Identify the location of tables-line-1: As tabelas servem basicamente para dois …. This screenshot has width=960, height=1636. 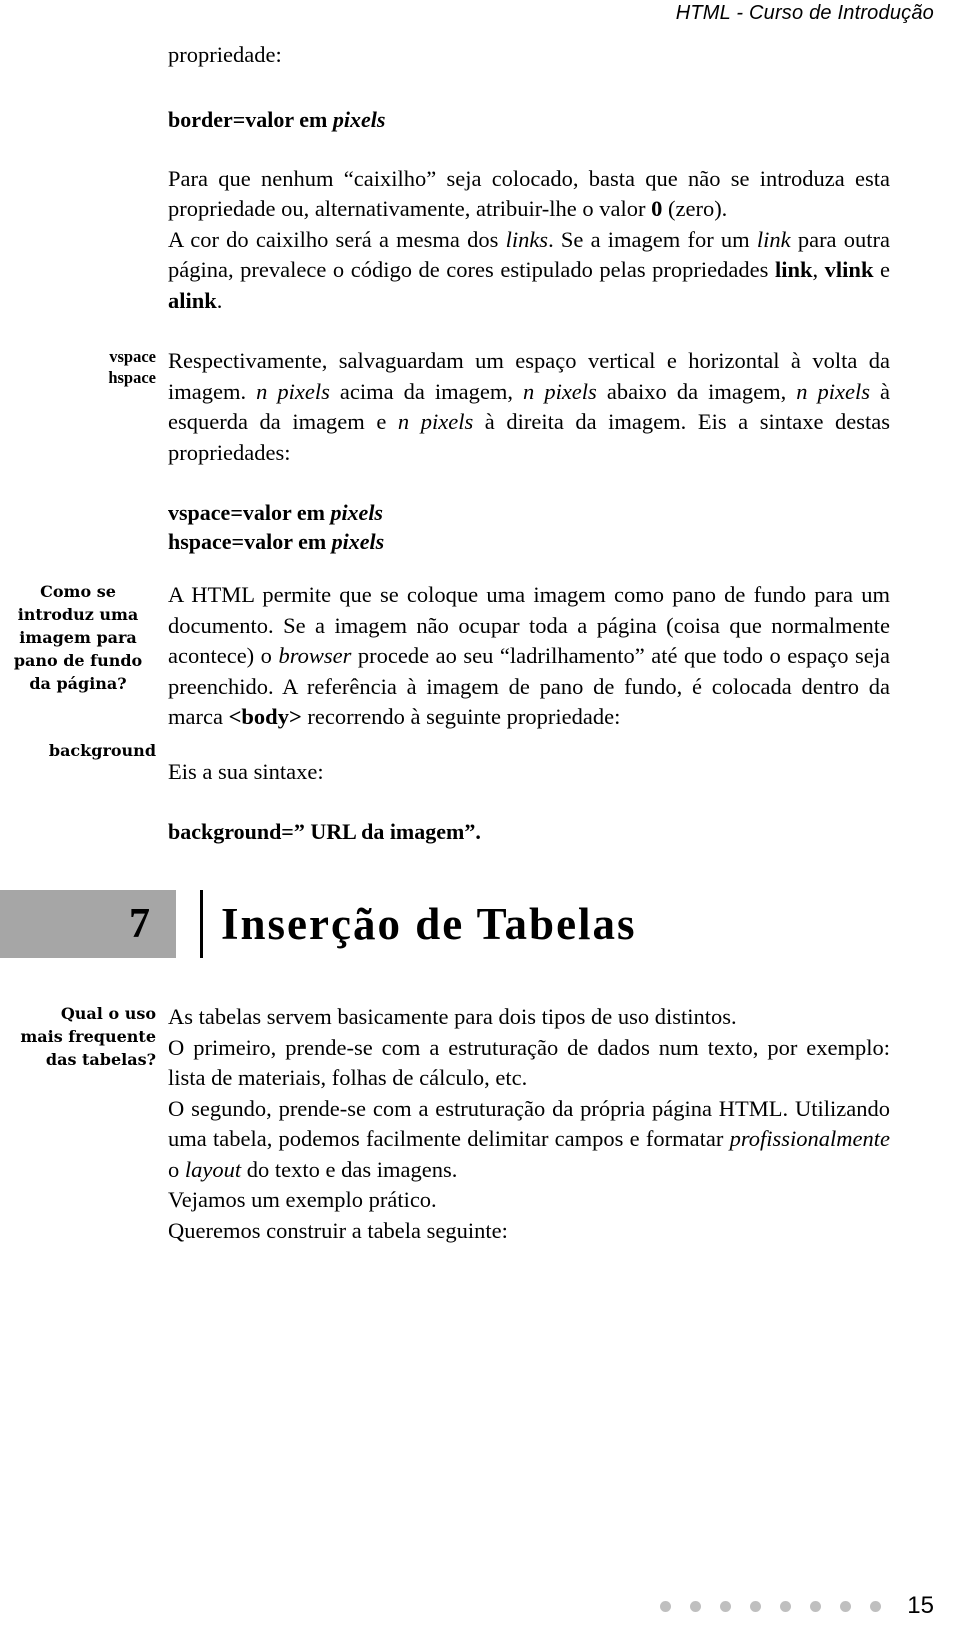
(452, 1016).